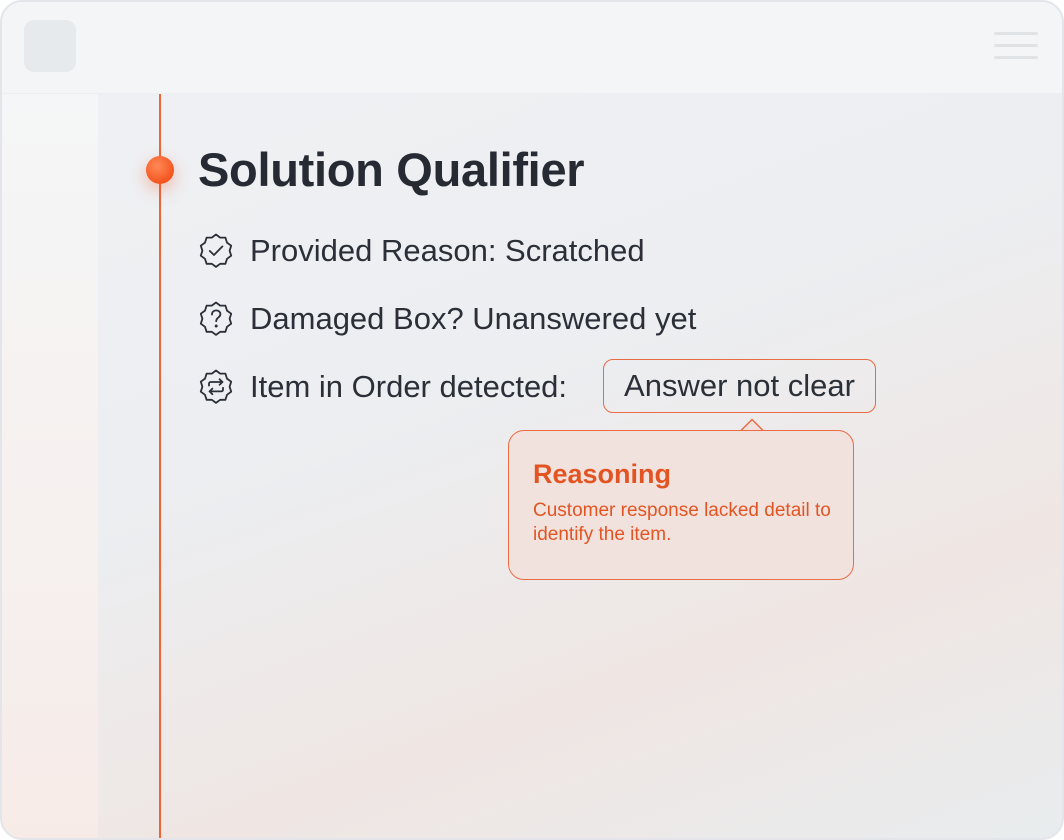  I want to click on timeline-dot, so click(160, 170).